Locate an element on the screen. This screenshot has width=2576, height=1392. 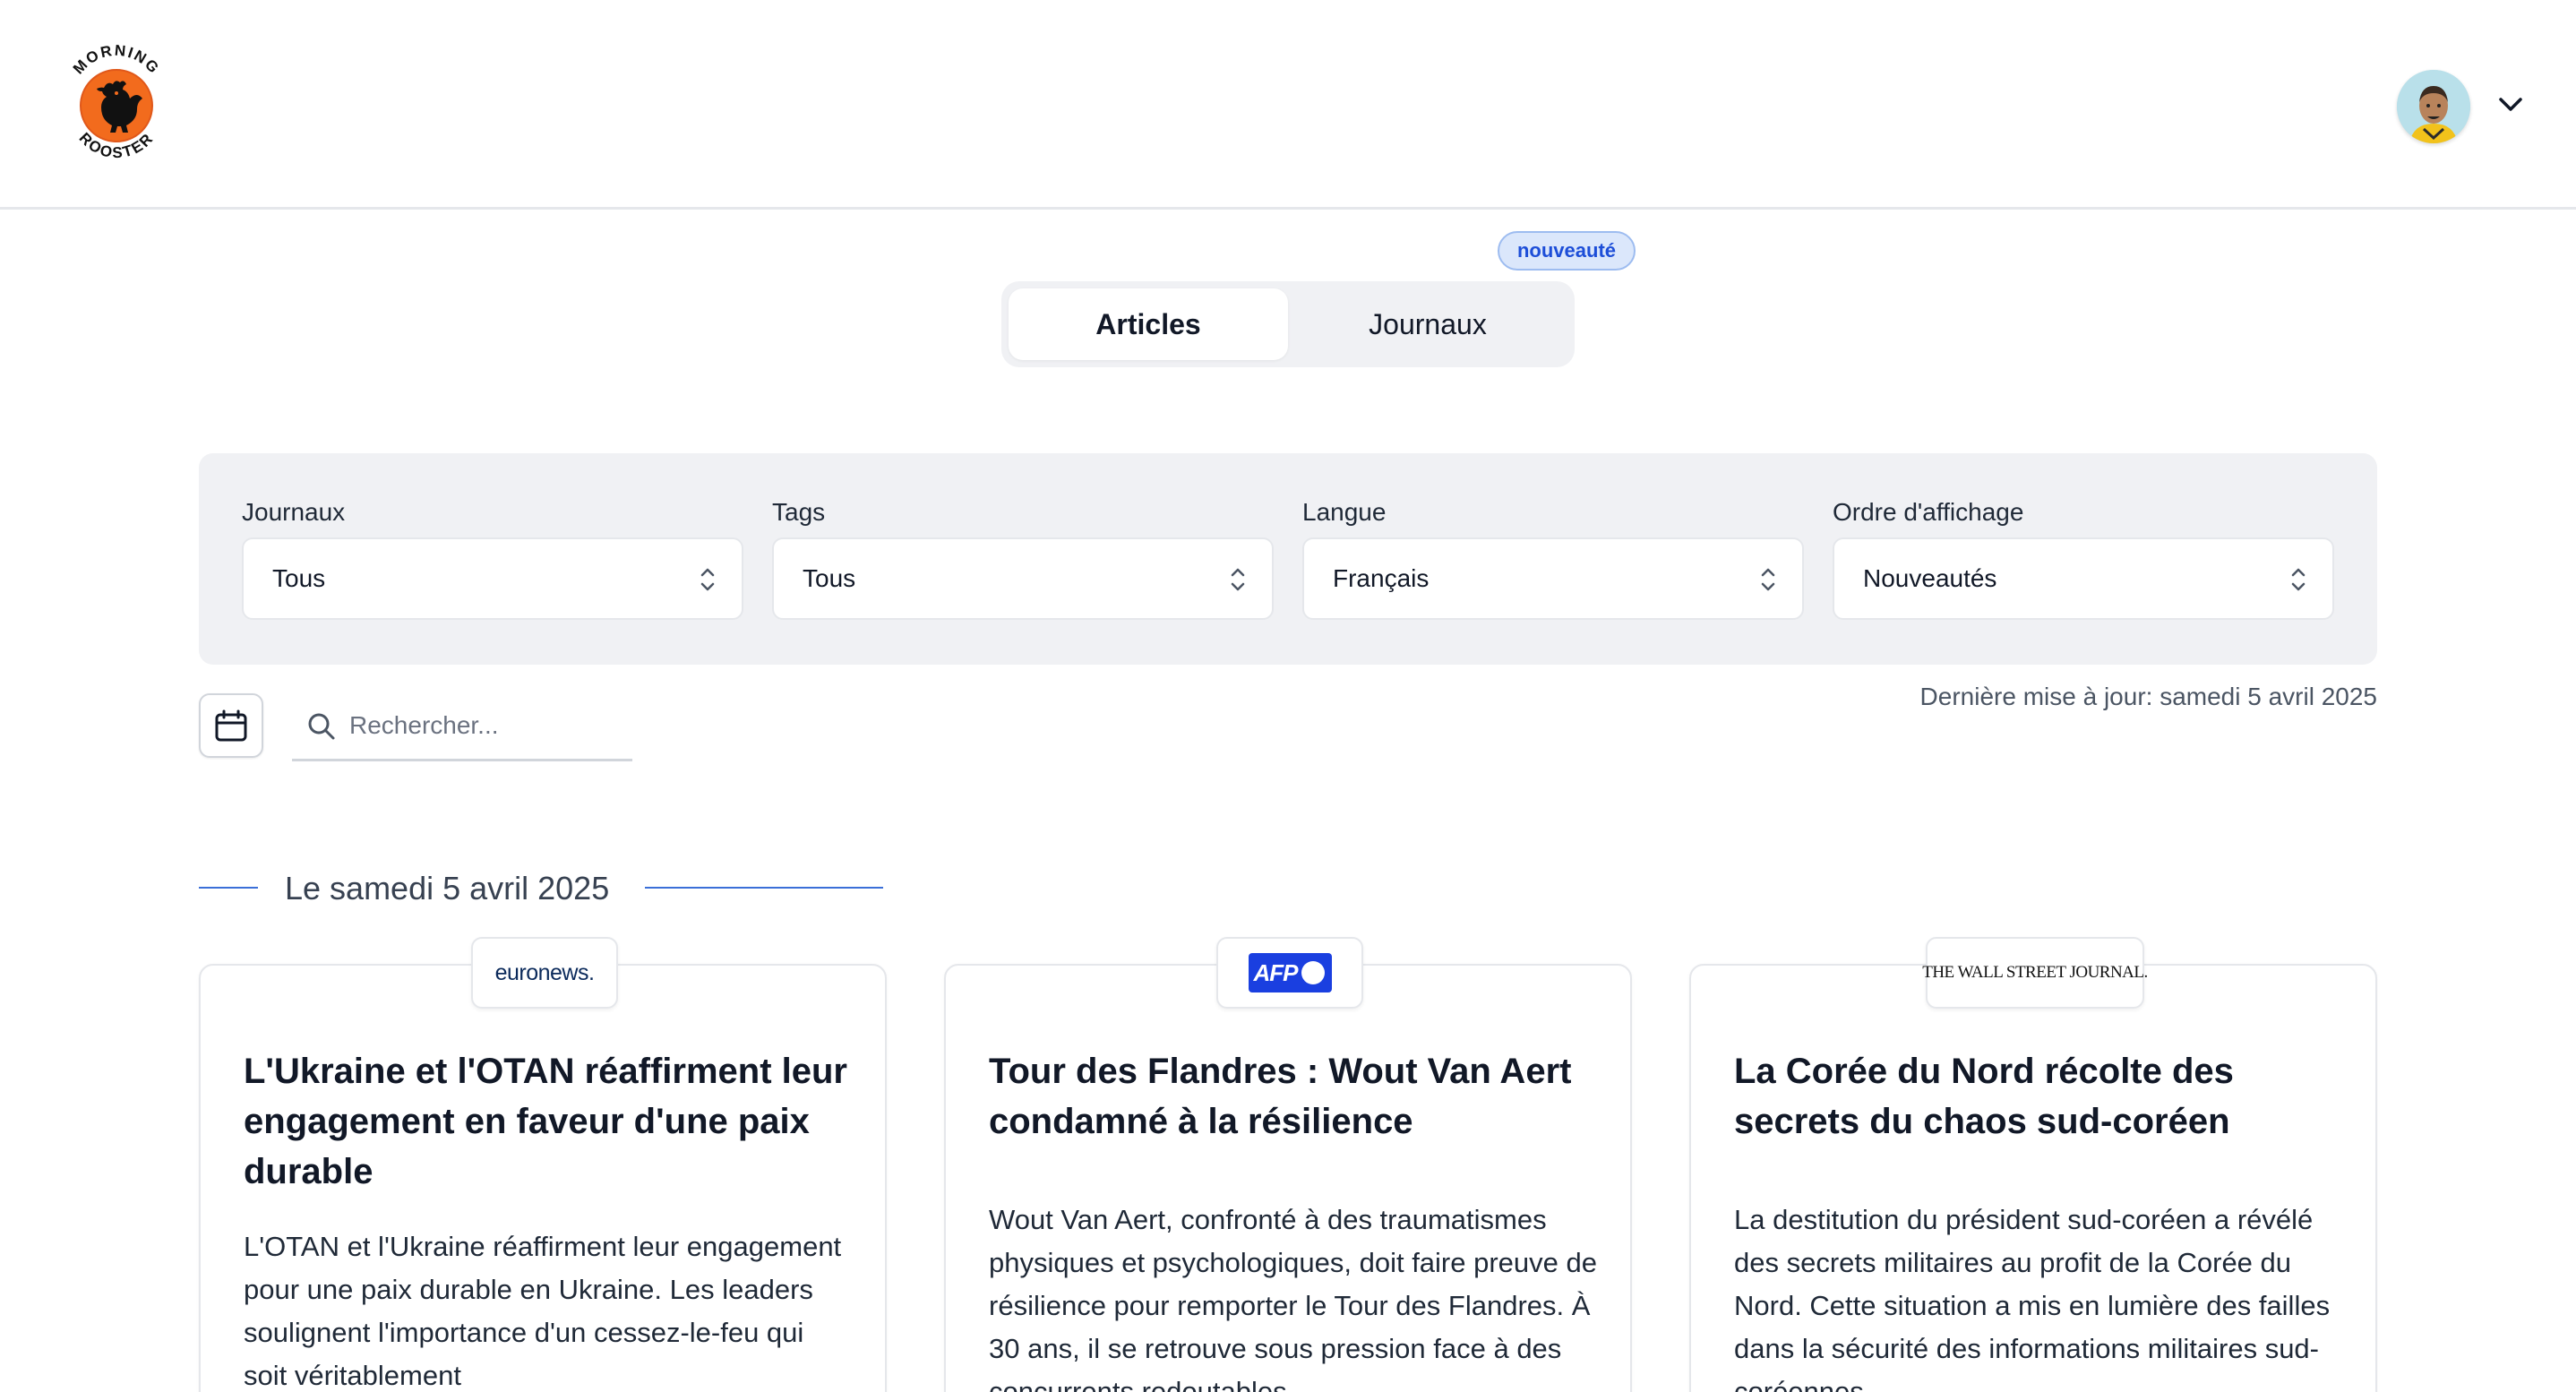
source-logo-afp: AFP is located at coordinates (1289, 973).